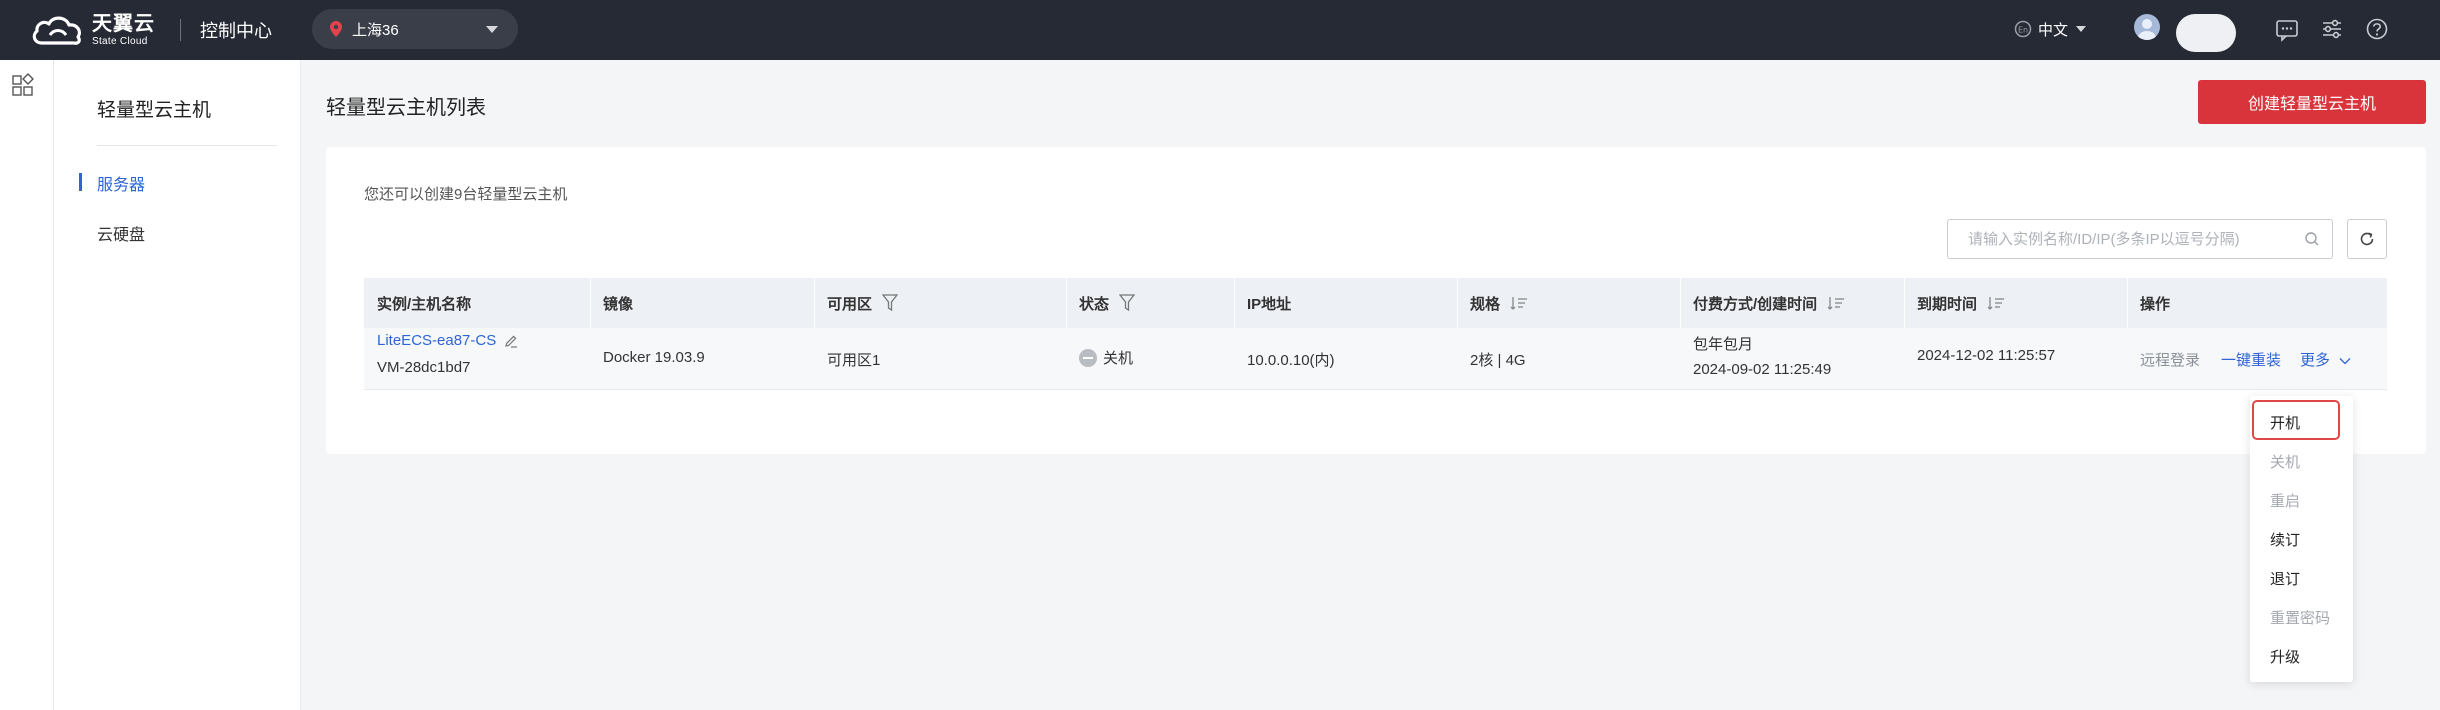 The image size is (2440, 710). What do you see at coordinates (56, 30) in the screenshot?
I see `cloud-logo-icon` at bounding box center [56, 30].